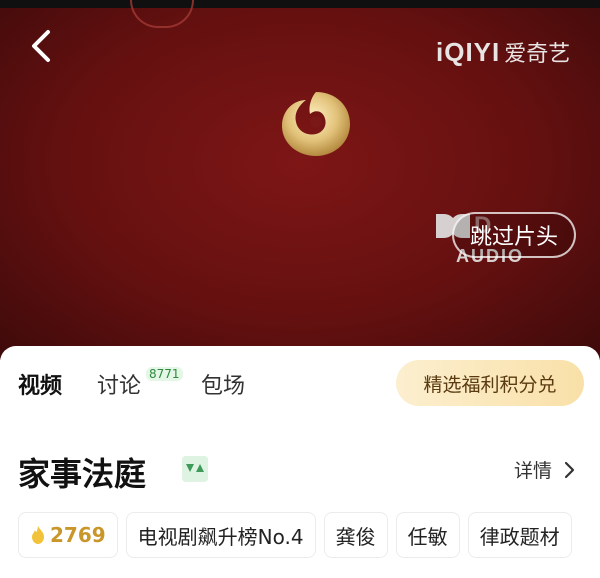 This screenshot has width=600, height=578. I want to click on brand-chinese: 爱奇艺, so click(537, 54).